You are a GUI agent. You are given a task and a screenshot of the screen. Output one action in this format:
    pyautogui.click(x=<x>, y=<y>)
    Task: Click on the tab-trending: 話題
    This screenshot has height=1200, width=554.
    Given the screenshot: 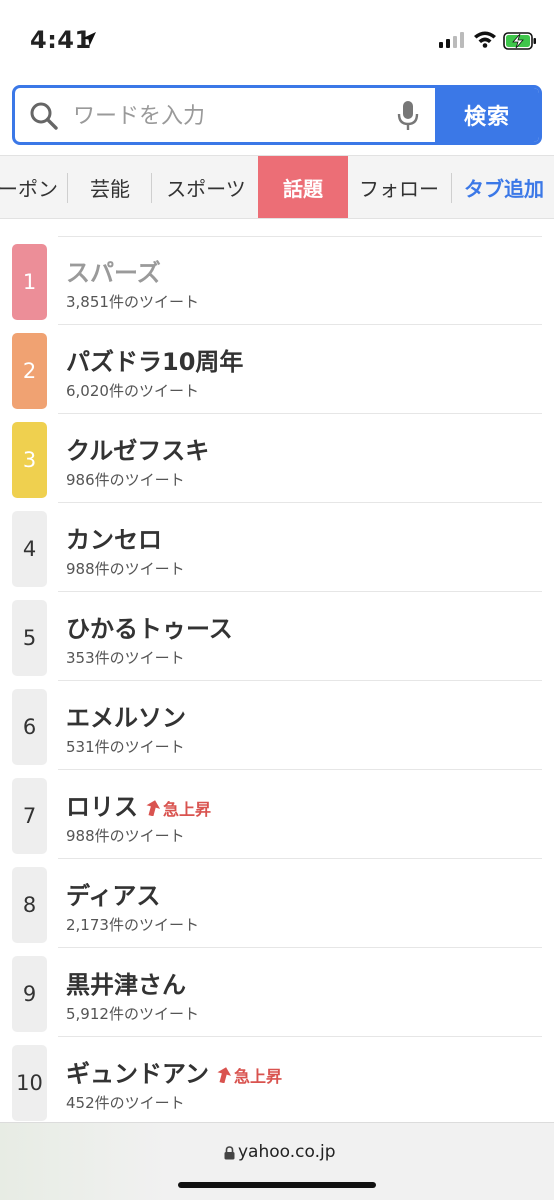 What is the action you would take?
    pyautogui.click(x=303, y=187)
    